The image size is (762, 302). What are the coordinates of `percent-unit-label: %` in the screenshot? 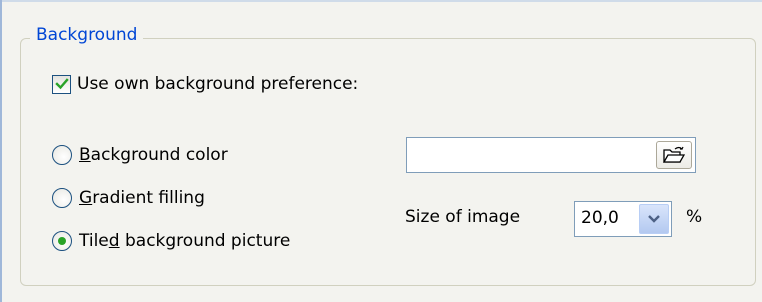 It's located at (694, 217).